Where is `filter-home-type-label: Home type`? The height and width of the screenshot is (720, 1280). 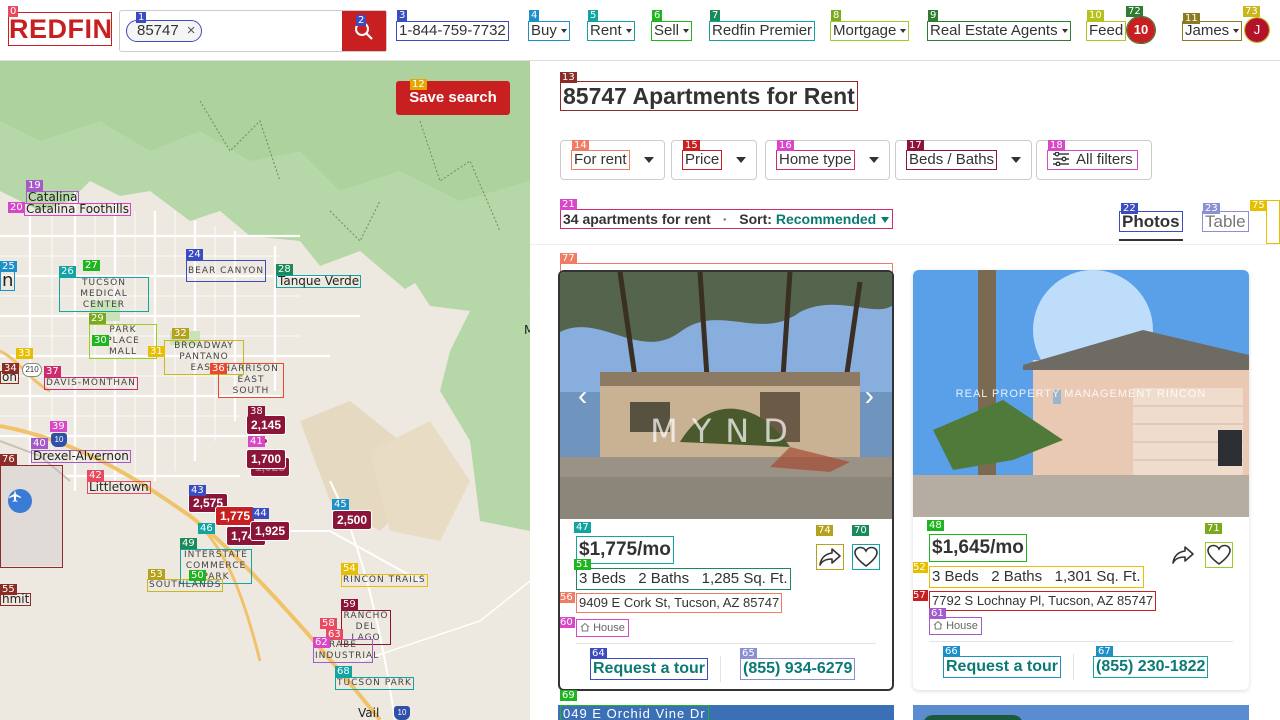 filter-home-type-label: Home type is located at coordinates (815, 160).